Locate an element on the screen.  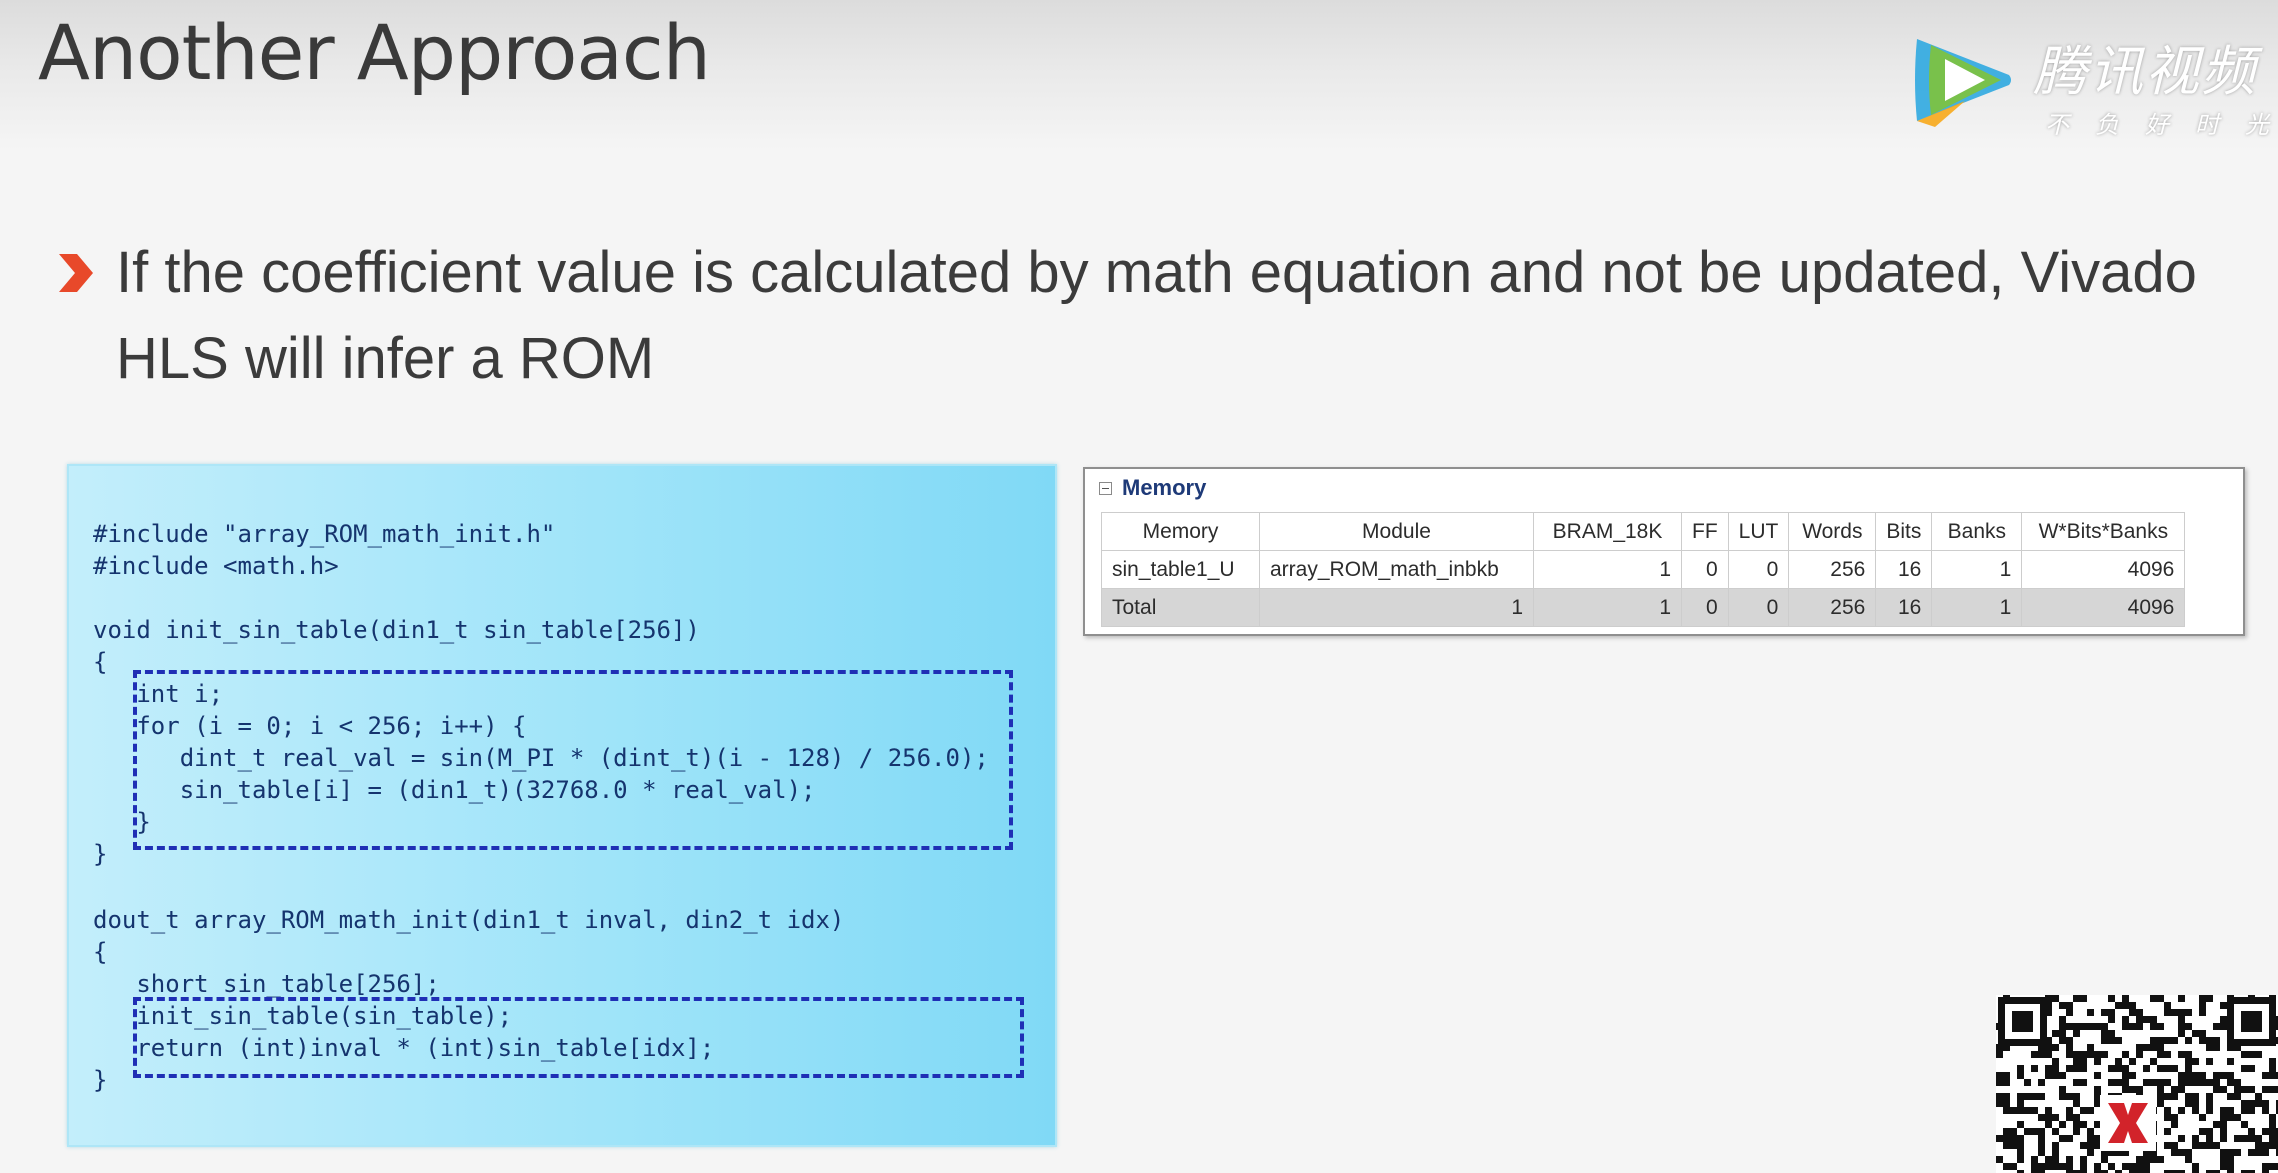
watermark-logo: 腾讯视频 不负好时光 is located at coordinates (2091, 85).